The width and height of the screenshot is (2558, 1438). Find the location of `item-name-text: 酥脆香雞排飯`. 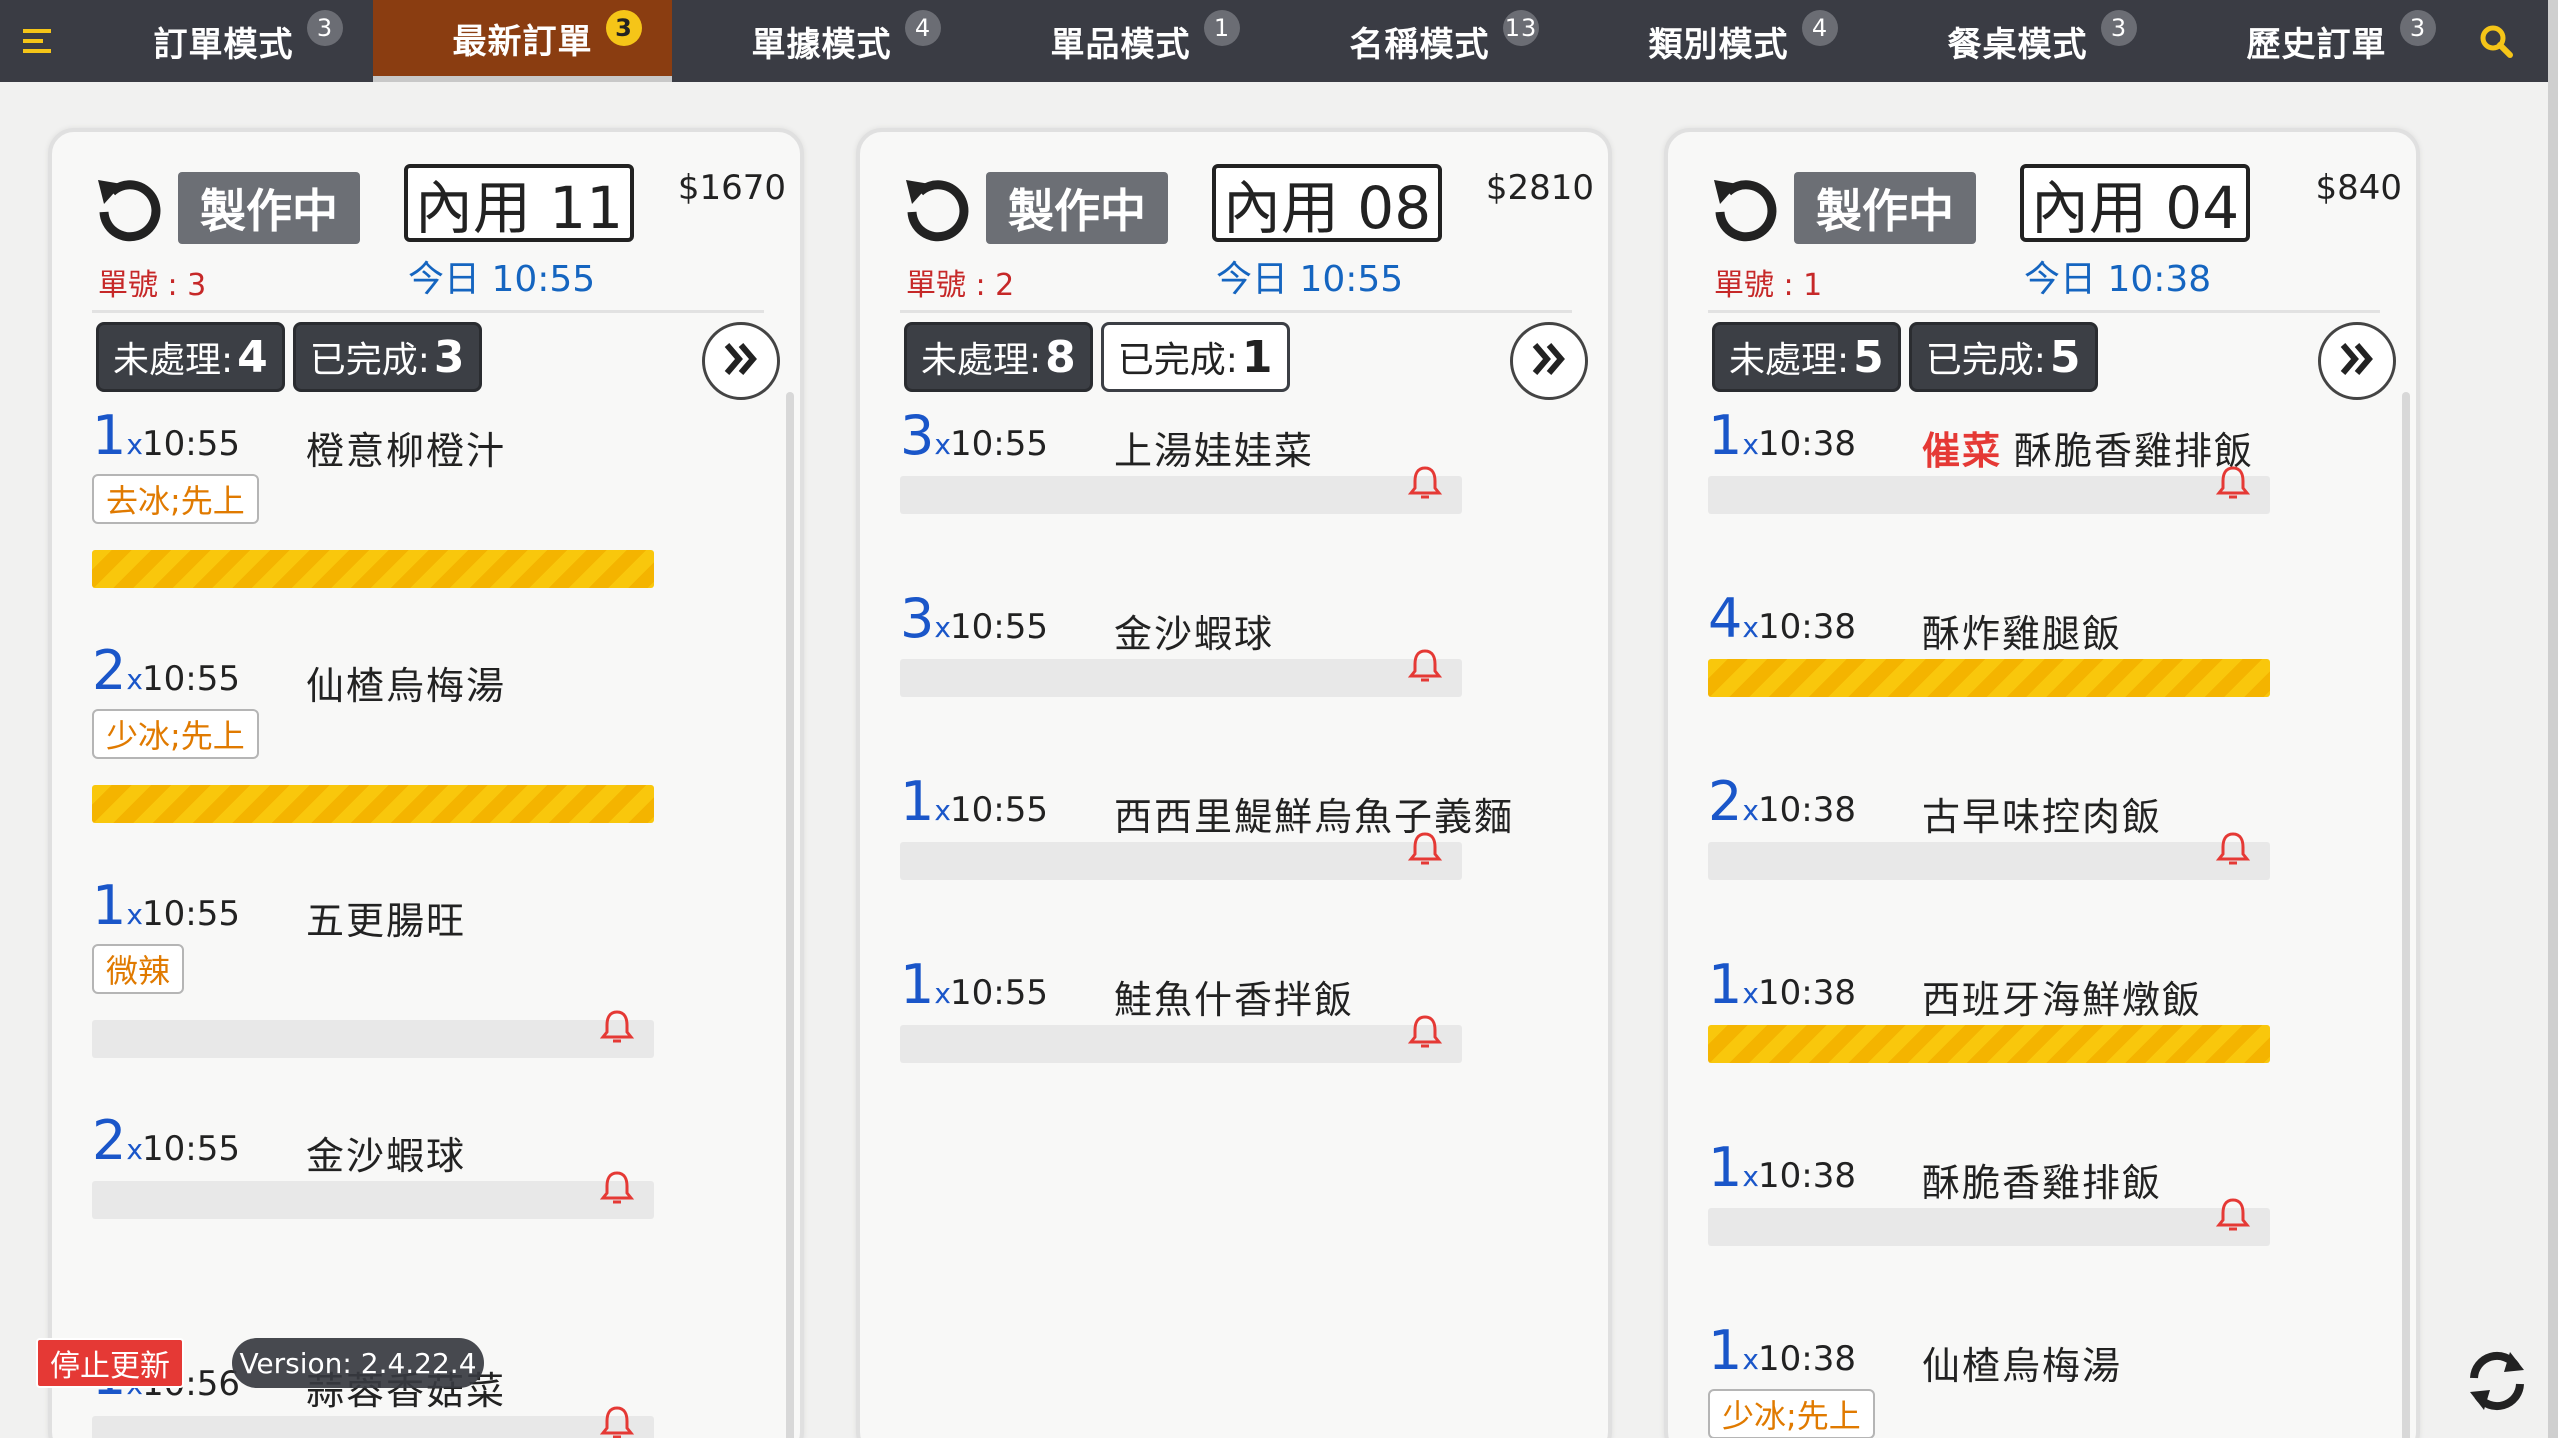

item-name-text: 酥脆香雞排飯 is located at coordinates (2042, 1183).